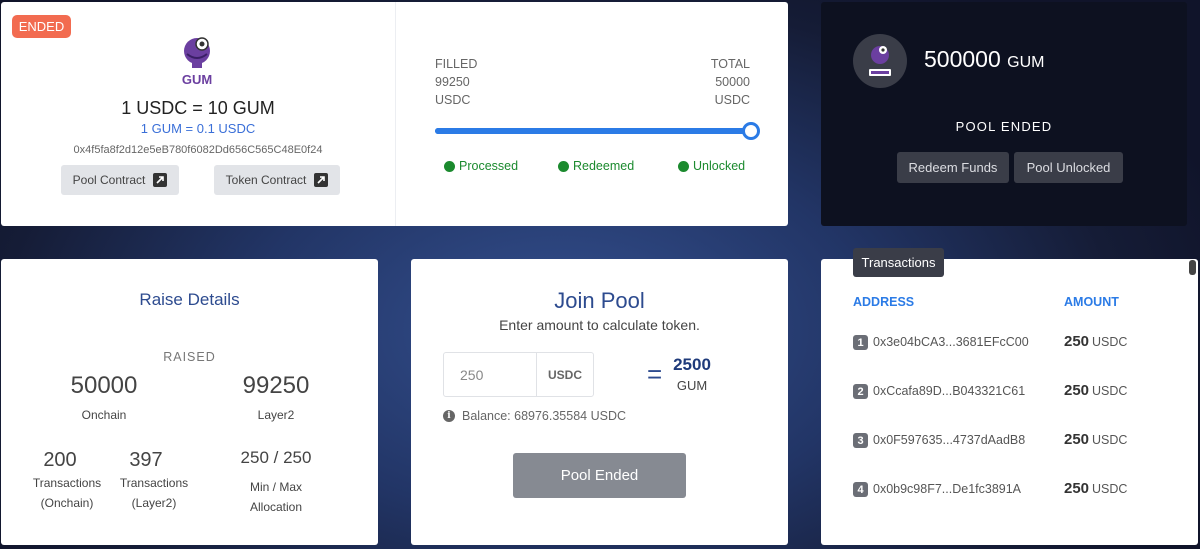 The width and height of the screenshot is (1200, 549). I want to click on tx-layer2-value: 397, so click(146, 460).